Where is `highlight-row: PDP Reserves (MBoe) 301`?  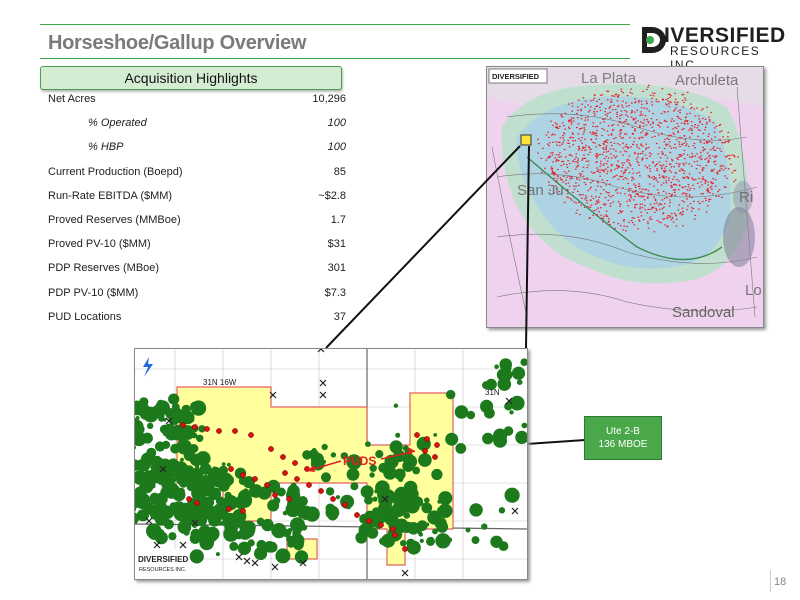 highlight-row: PDP Reserves (MBoe) 301 is located at coordinates (198, 273).